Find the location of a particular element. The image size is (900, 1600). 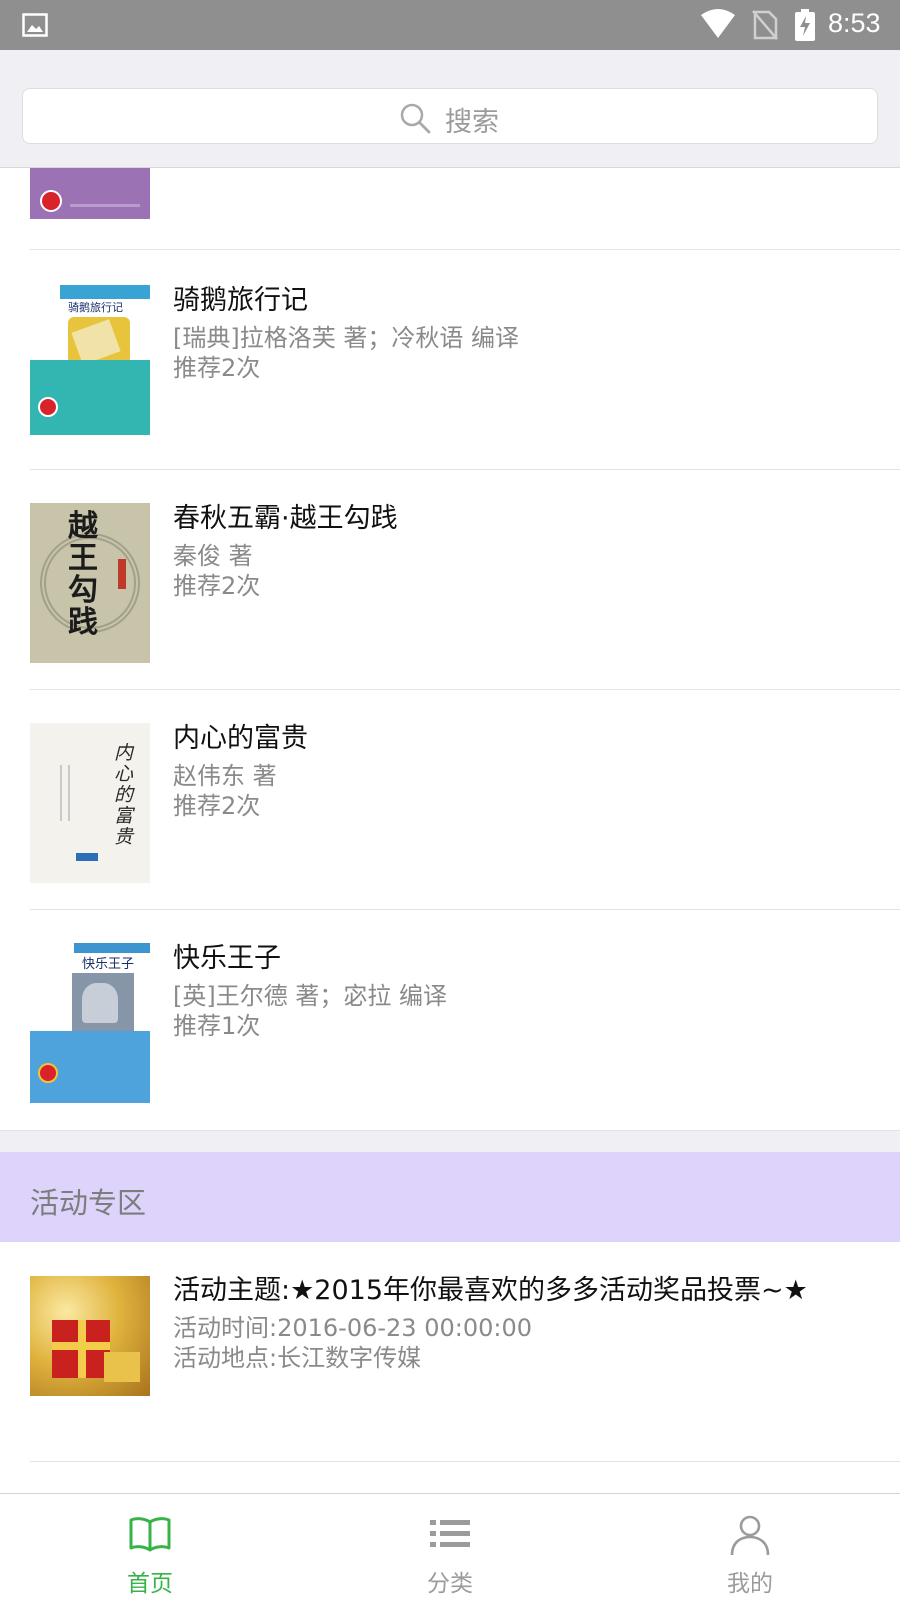

search-placeholder: 搜索 is located at coordinates (472, 122).